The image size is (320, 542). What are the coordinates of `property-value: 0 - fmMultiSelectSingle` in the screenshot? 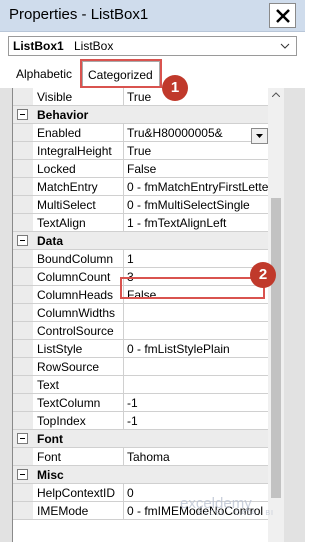 It's located at (196, 204).